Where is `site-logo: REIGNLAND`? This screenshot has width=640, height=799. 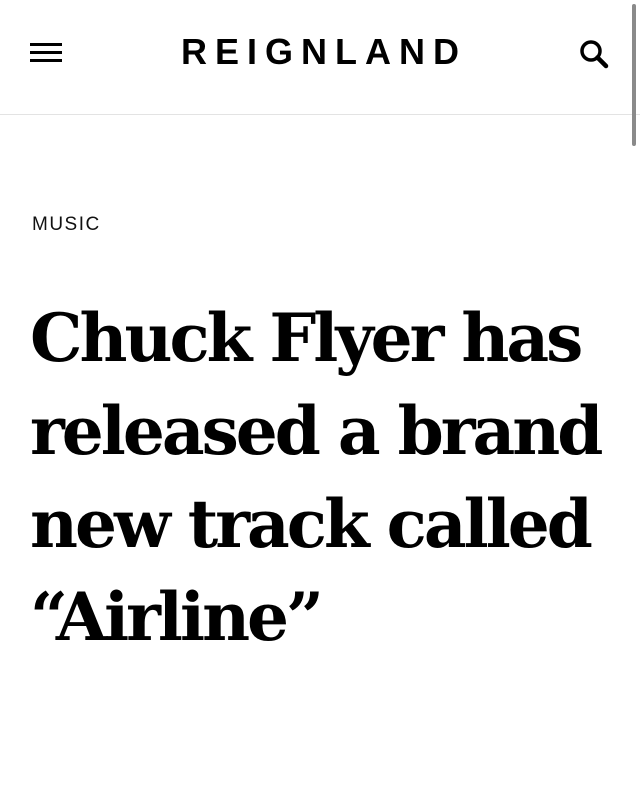
site-logo: REIGNLAND is located at coordinates (320, 52).